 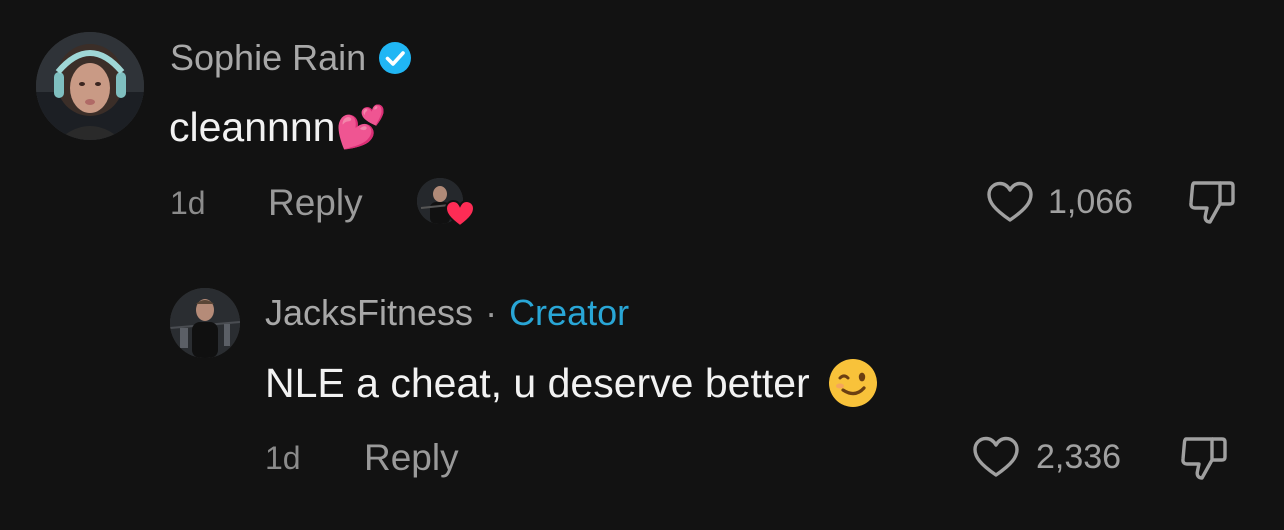 I want to click on comment-text-content: NLE a cheat, u deserve better, so click(x=537, y=383).